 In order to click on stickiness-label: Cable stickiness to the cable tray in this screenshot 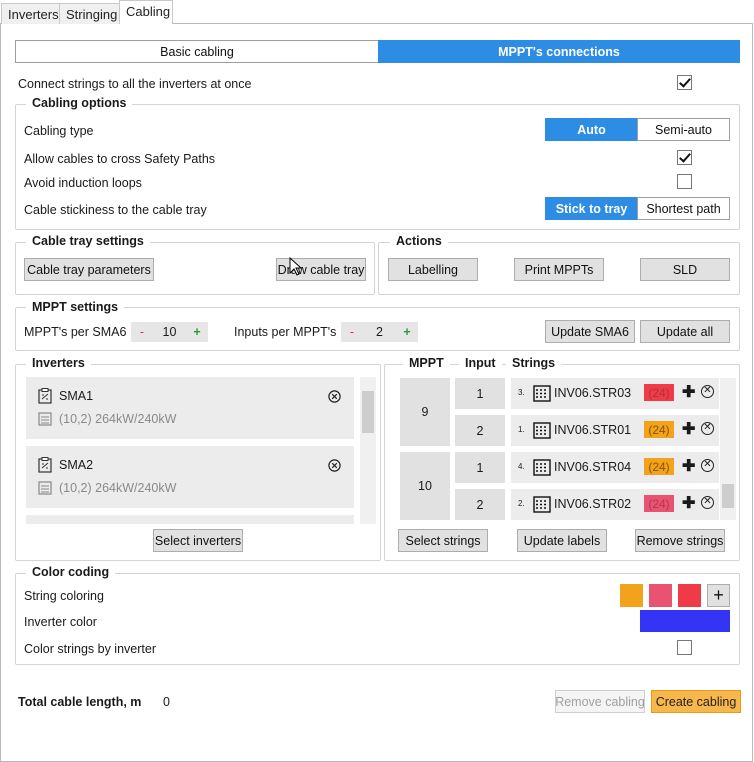, I will do `click(115, 210)`.